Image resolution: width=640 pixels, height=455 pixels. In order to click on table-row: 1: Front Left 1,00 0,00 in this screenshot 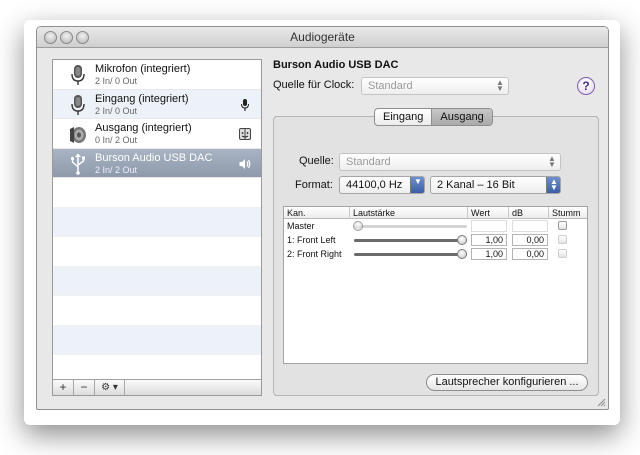, I will do `click(435, 241)`.